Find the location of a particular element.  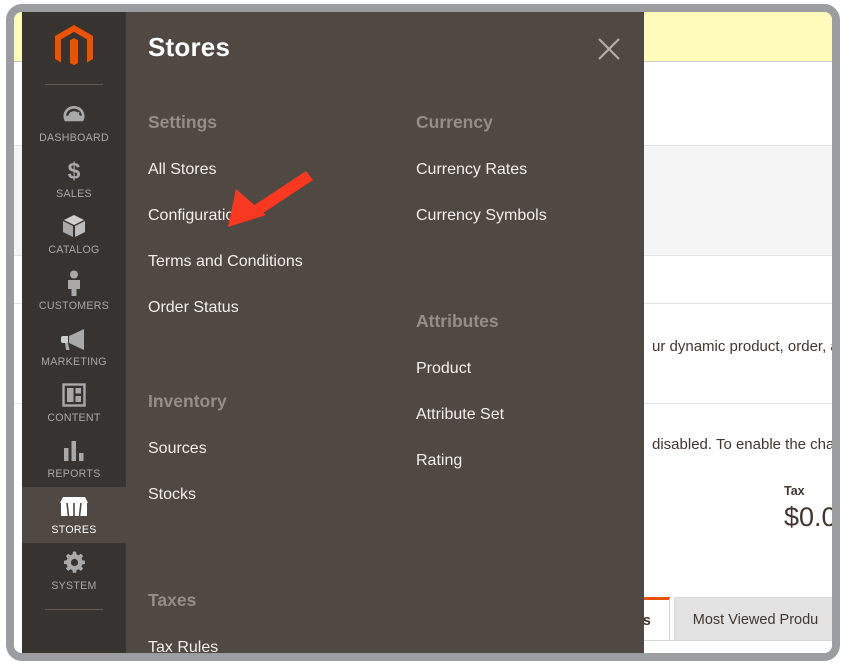

bg-text-line-2: disabled. To enable the chart, is located at coordinates (742, 444).